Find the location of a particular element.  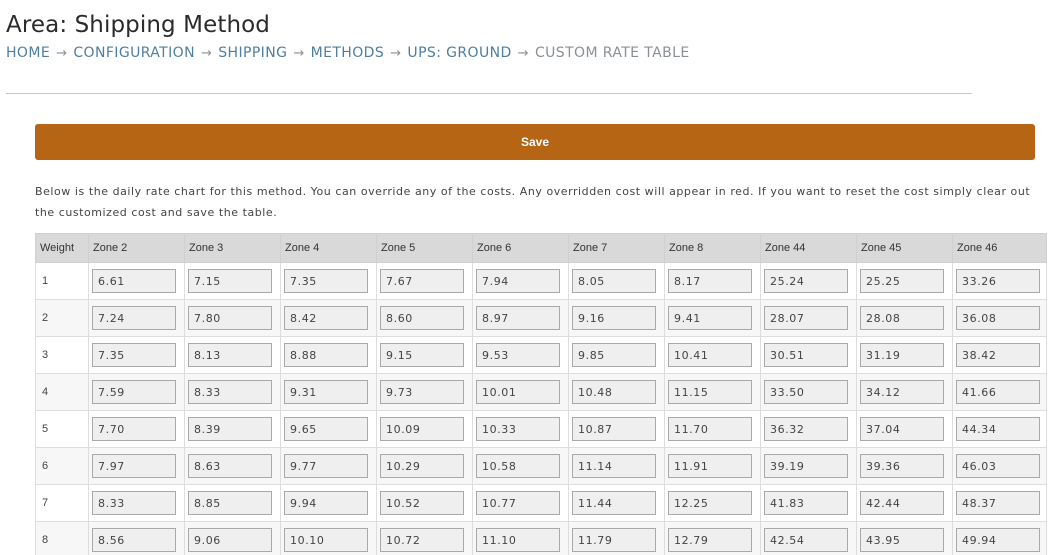

breadcrumb-link: METHODS is located at coordinates (348, 53).